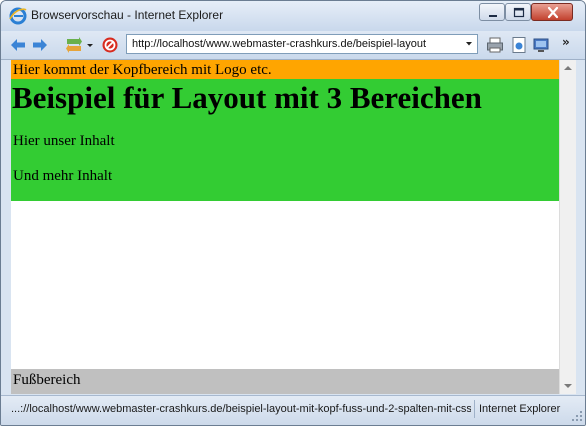  I want to click on more-tools-button: », so click(566, 42).